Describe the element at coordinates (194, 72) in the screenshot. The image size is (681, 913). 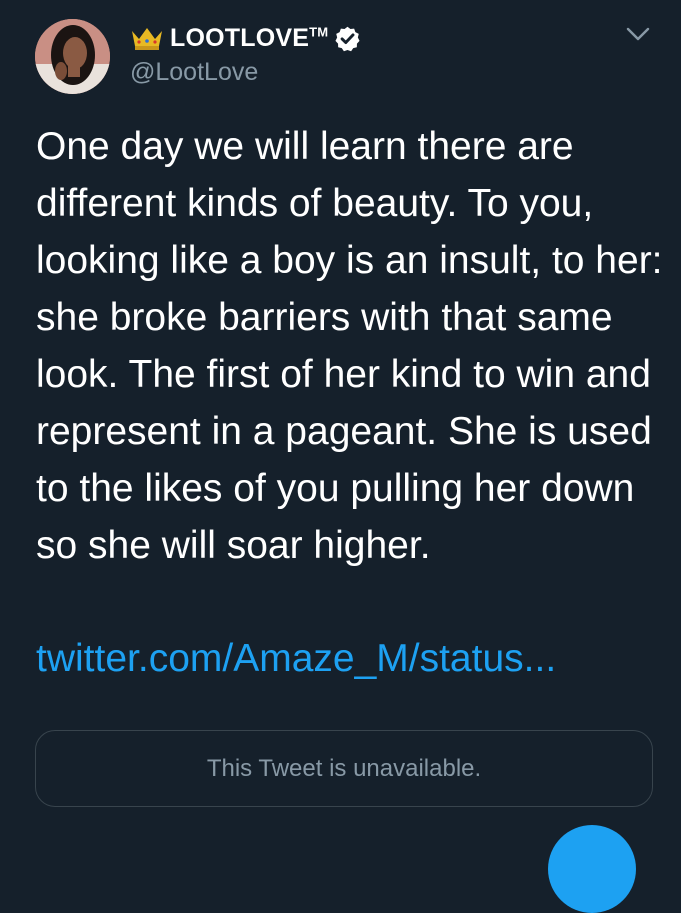
I see `author-handle: @LootLove` at that location.